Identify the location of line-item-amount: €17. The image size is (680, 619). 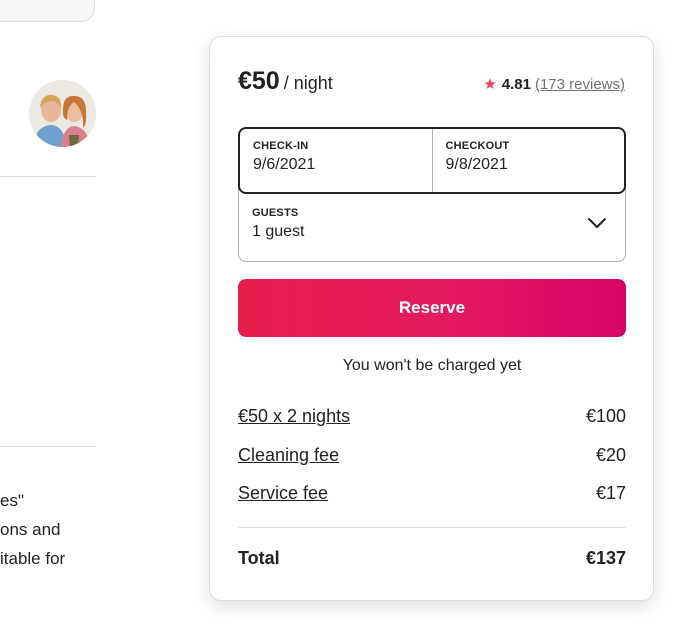
(610, 493).